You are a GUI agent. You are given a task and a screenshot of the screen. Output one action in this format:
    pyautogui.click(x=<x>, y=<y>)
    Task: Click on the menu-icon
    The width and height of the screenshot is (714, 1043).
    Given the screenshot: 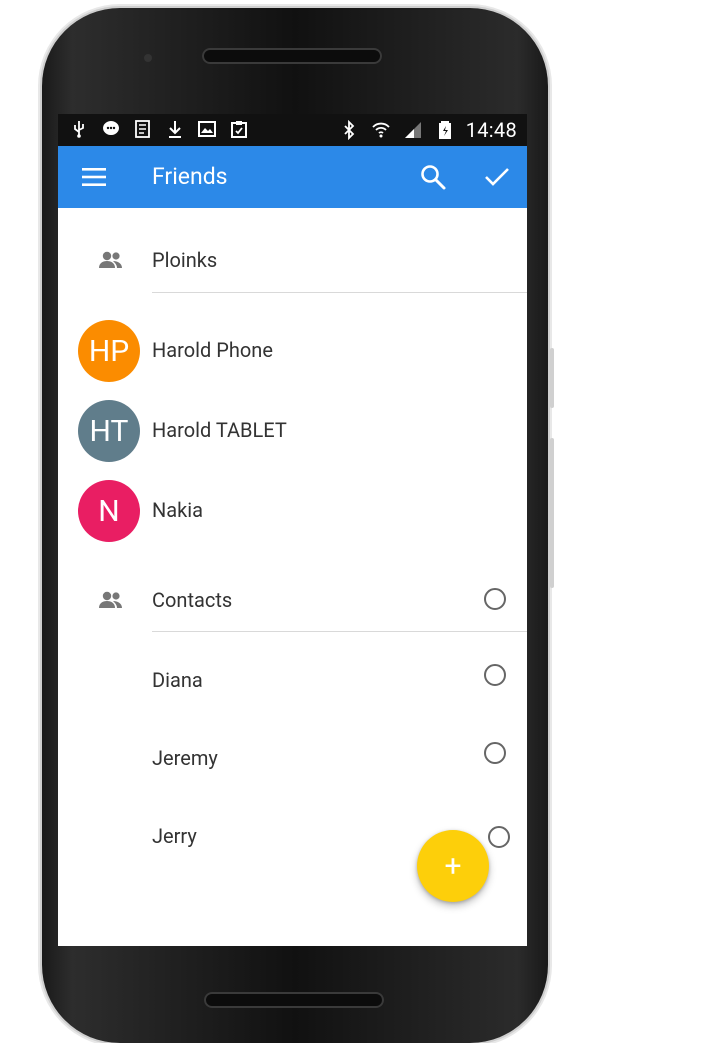 What is the action you would take?
    pyautogui.click(x=94, y=177)
    